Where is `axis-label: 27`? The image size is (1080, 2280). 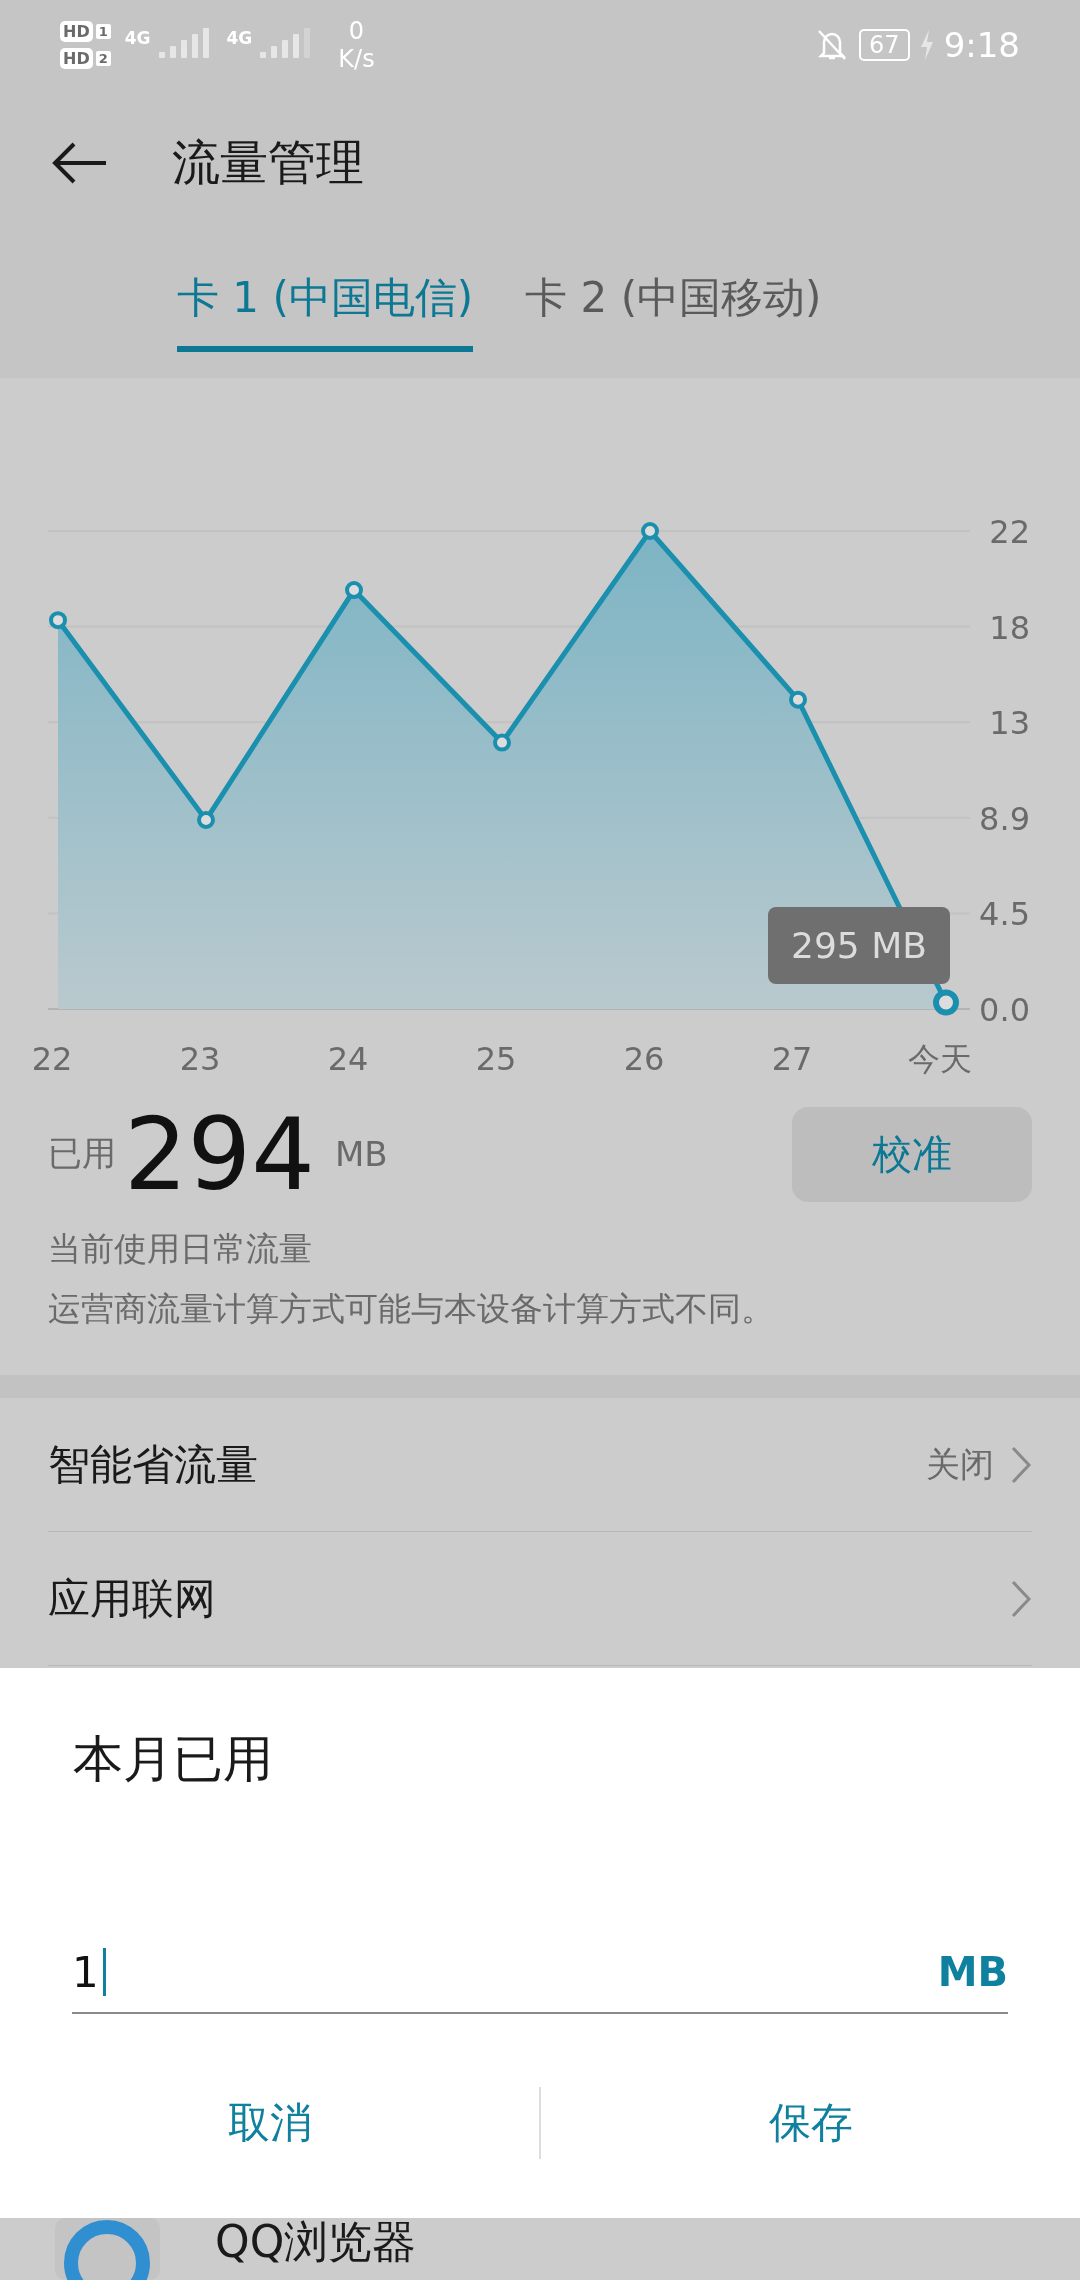 axis-label: 27 is located at coordinates (792, 1059).